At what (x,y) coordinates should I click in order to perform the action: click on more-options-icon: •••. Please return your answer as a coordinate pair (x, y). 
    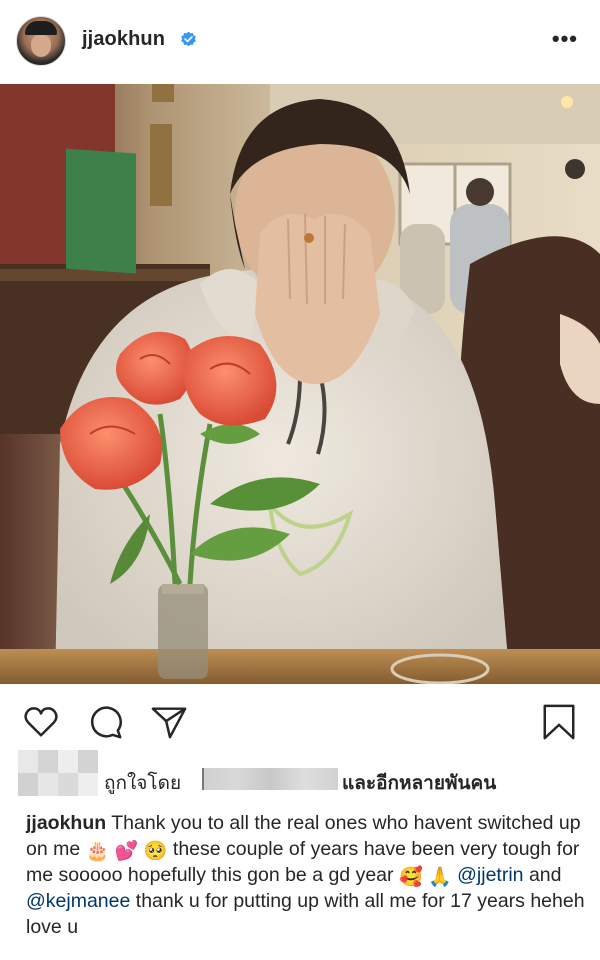
    Looking at the image, I should click on (565, 39).